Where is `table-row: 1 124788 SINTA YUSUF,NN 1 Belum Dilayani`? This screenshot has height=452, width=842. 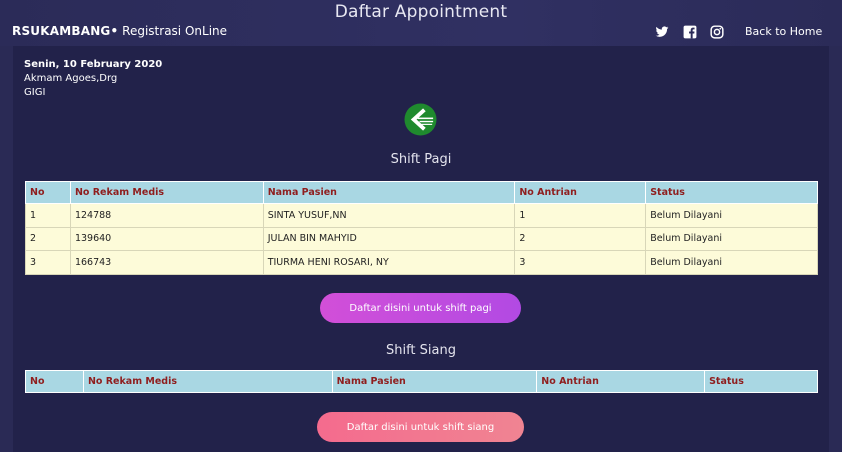 table-row: 1 124788 SINTA YUSUF,NN 1 Belum Dilayani is located at coordinates (421, 215).